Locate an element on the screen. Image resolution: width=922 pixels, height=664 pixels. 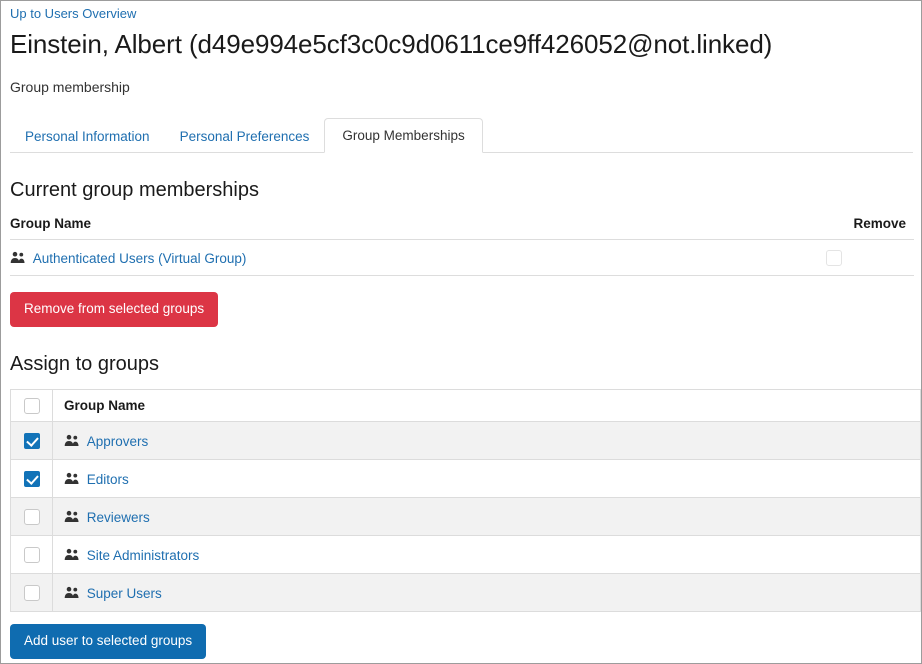
group-link-approvers: Approvers is located at coordinates (118, 441).